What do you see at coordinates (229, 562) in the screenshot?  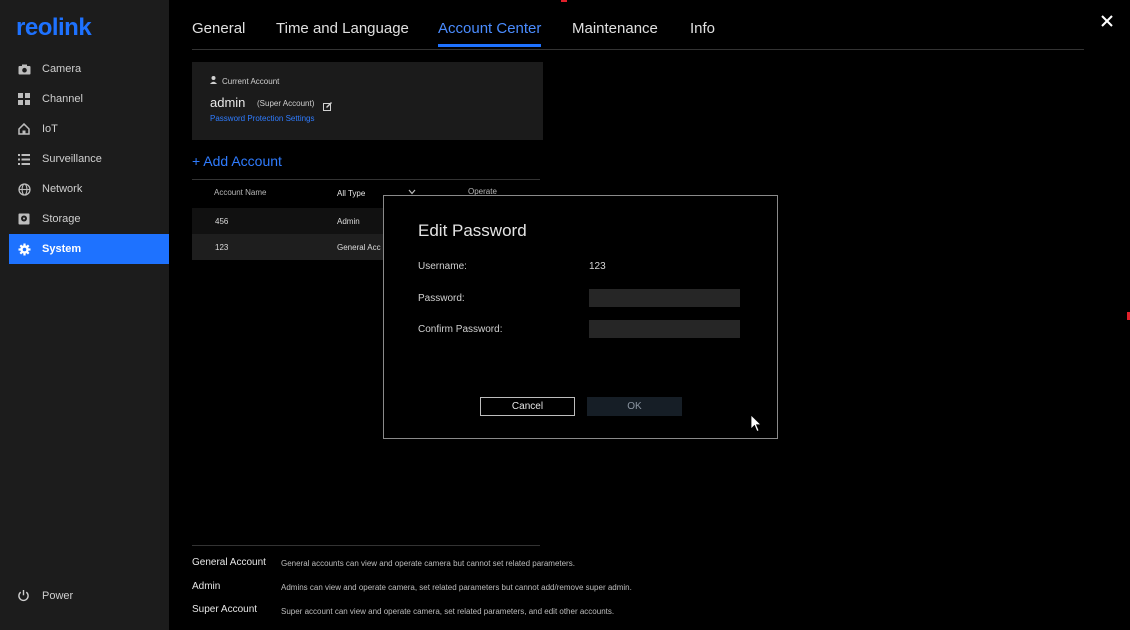 I see `legend-term-general-account: General Account` at bounding box center [229, 562].